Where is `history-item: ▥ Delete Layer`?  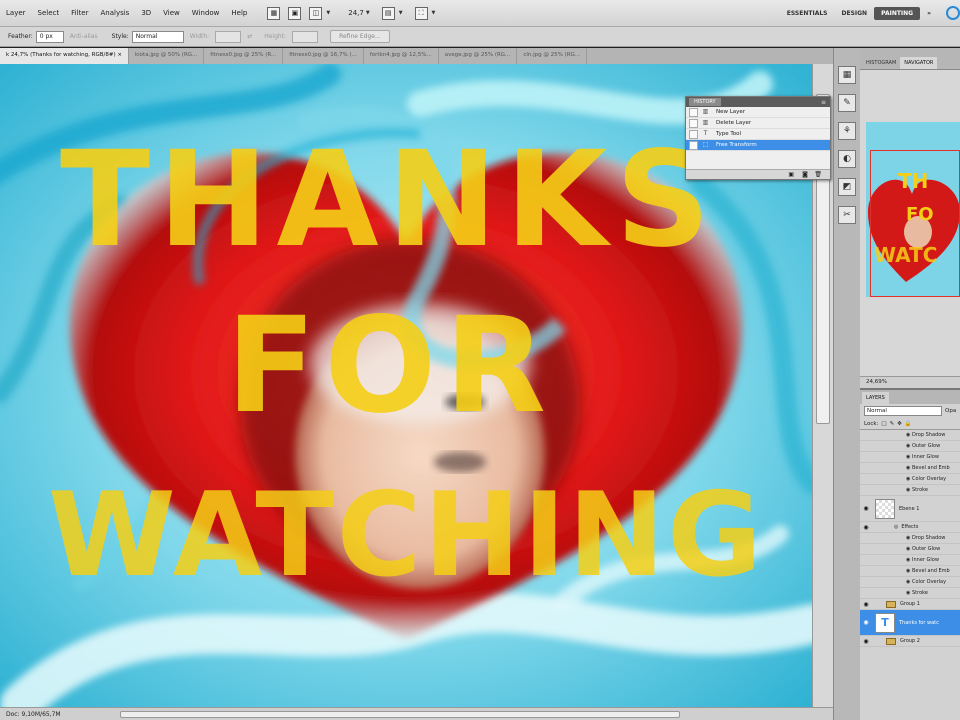 history-item: ▥ Delete Layer is located at coordinates (758, 123).